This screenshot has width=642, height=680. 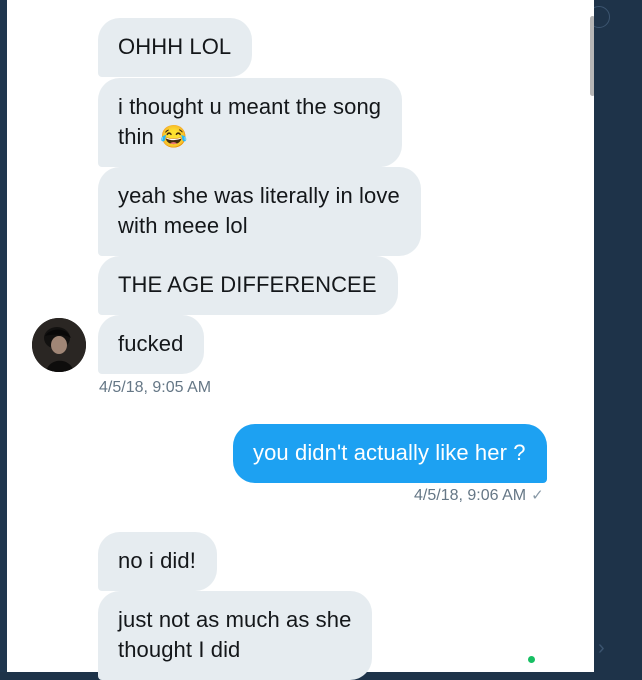 I want to click on message-bubble-incoming: THE AGE DIFFERENCEE, so click(x=248, y=285).